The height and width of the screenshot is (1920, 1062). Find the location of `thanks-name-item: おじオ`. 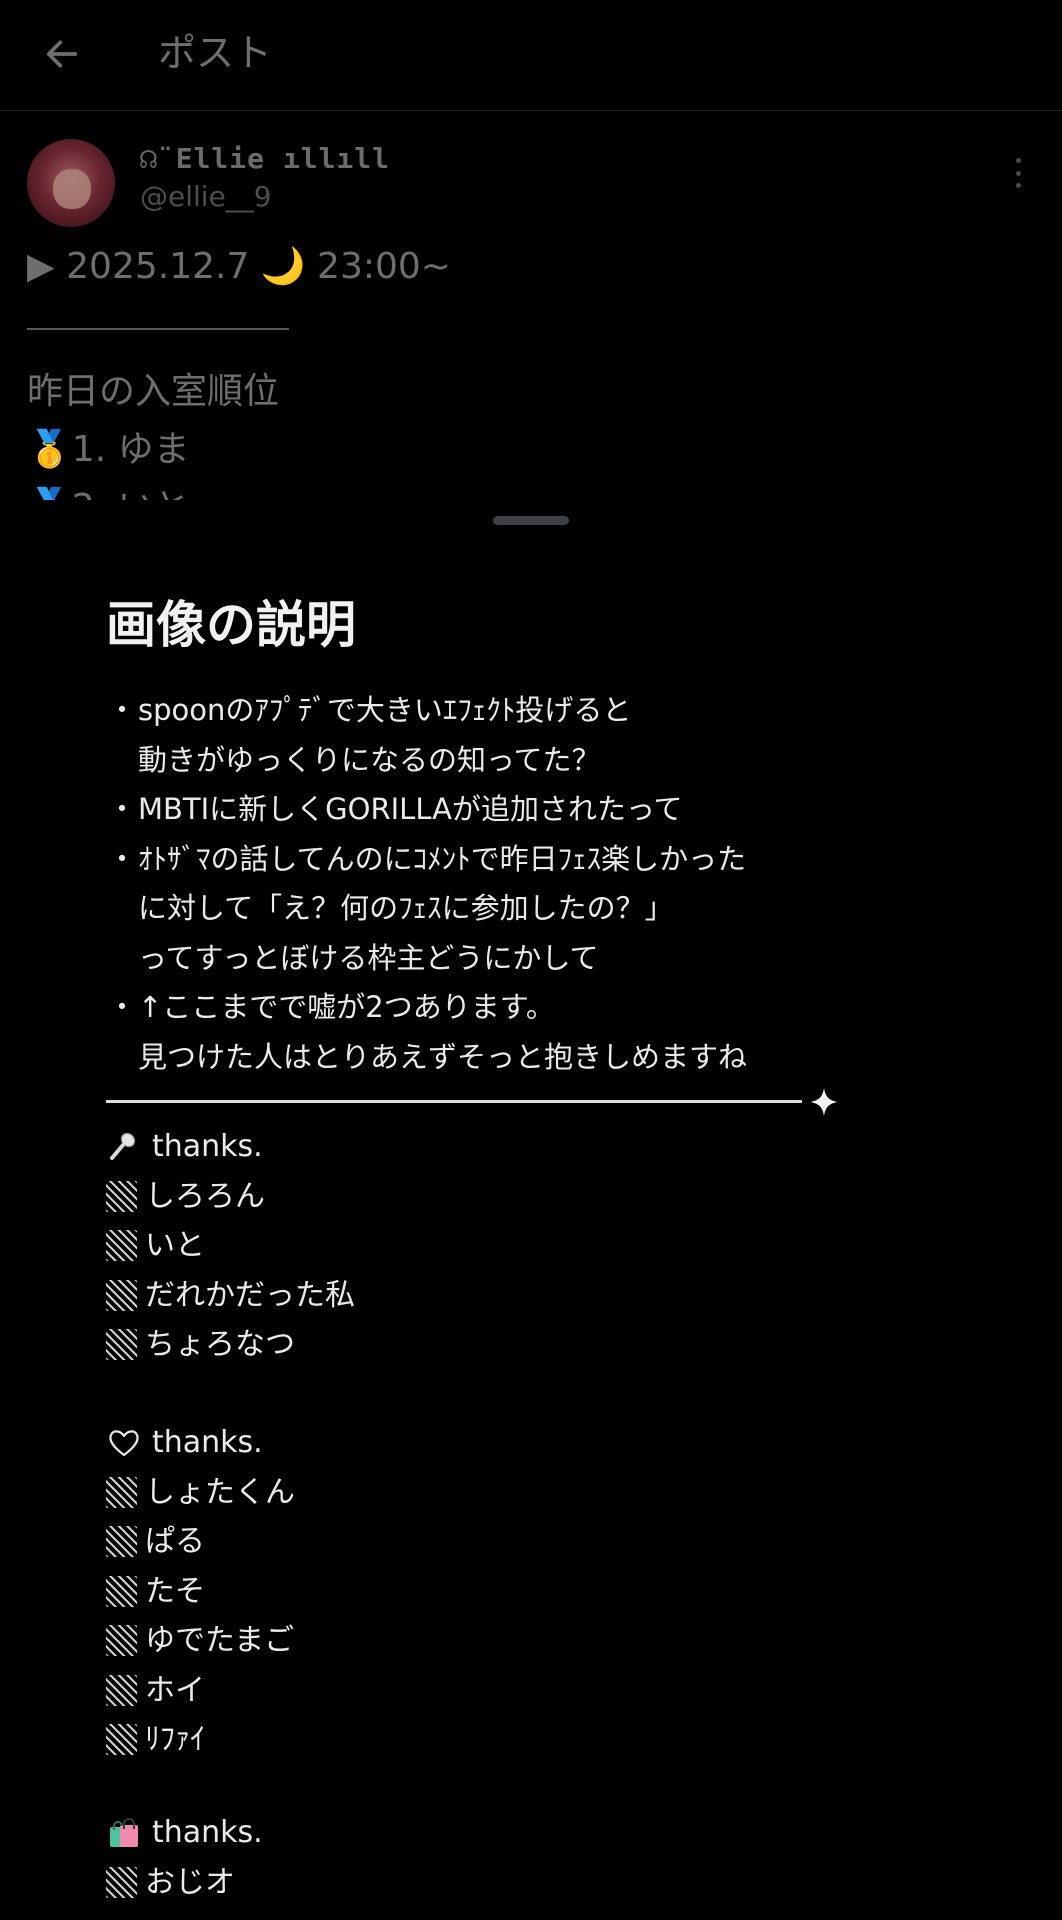

thanks-name-item: おじオ is located at coordinates (184, 1883).